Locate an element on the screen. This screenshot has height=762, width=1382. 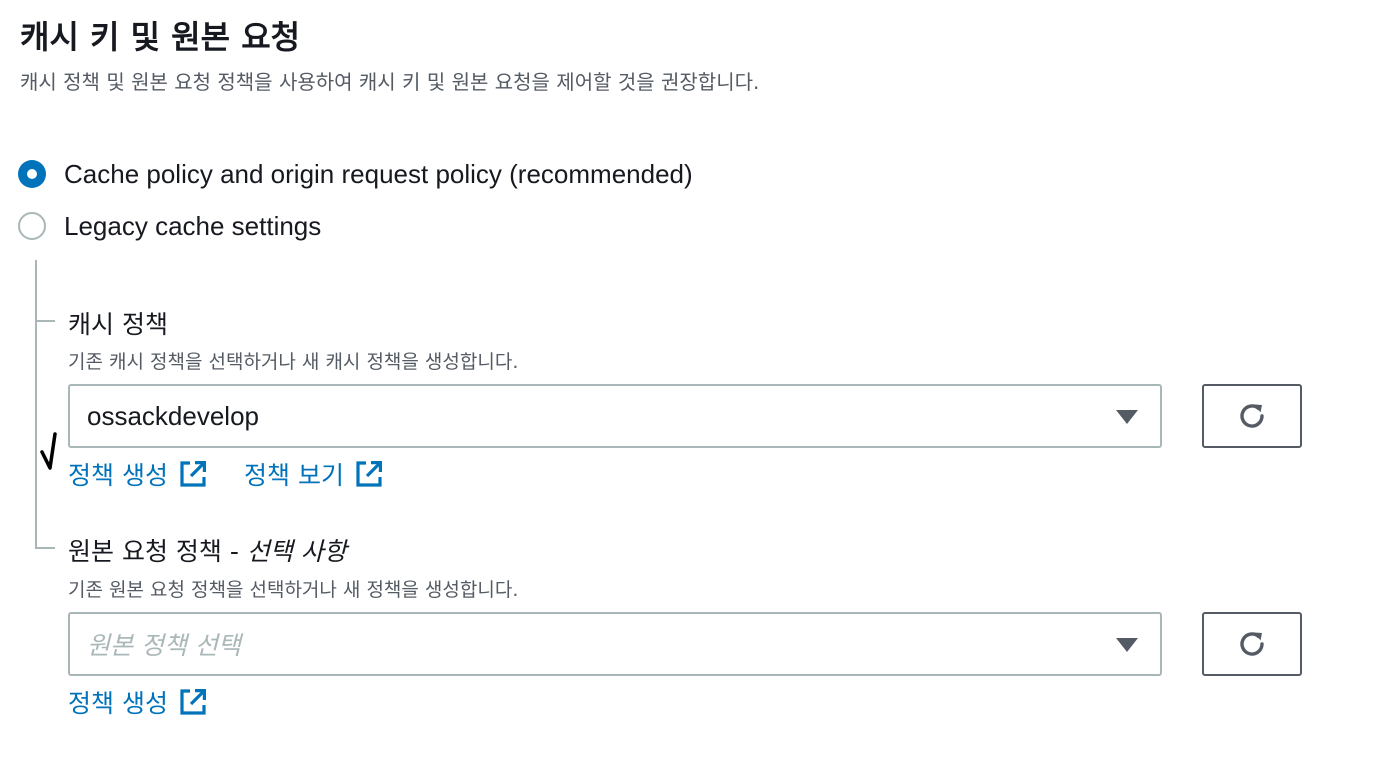
origin-request-policy-label-text: 원본 요청 정책 - is located at coordinates (157, 551).